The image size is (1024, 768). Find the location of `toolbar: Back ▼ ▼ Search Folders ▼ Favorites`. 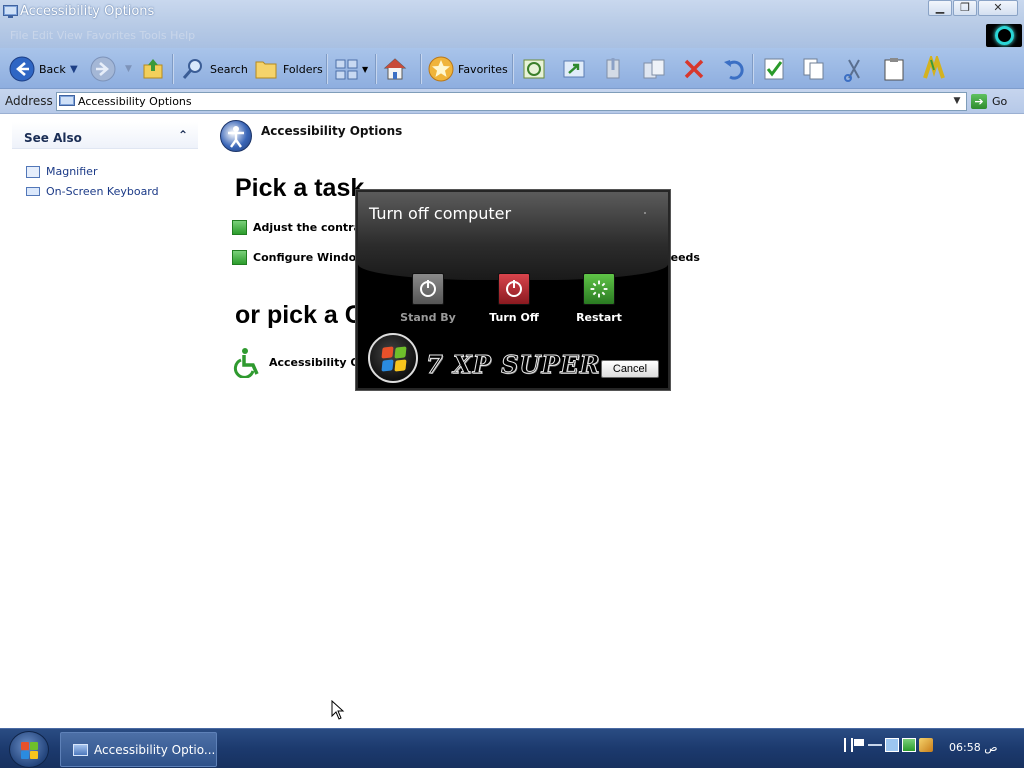

toolbar: Back ▼ ▼ Search Folders ▼ Favorites is located at coordinates (512, 68).